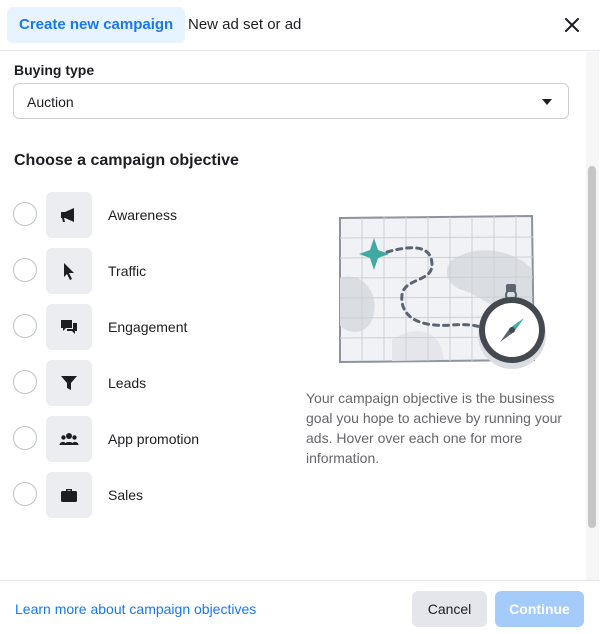 This screenshot has height=634, width=600. I want to click on cancel-button: Cancel, so click(449, 609).